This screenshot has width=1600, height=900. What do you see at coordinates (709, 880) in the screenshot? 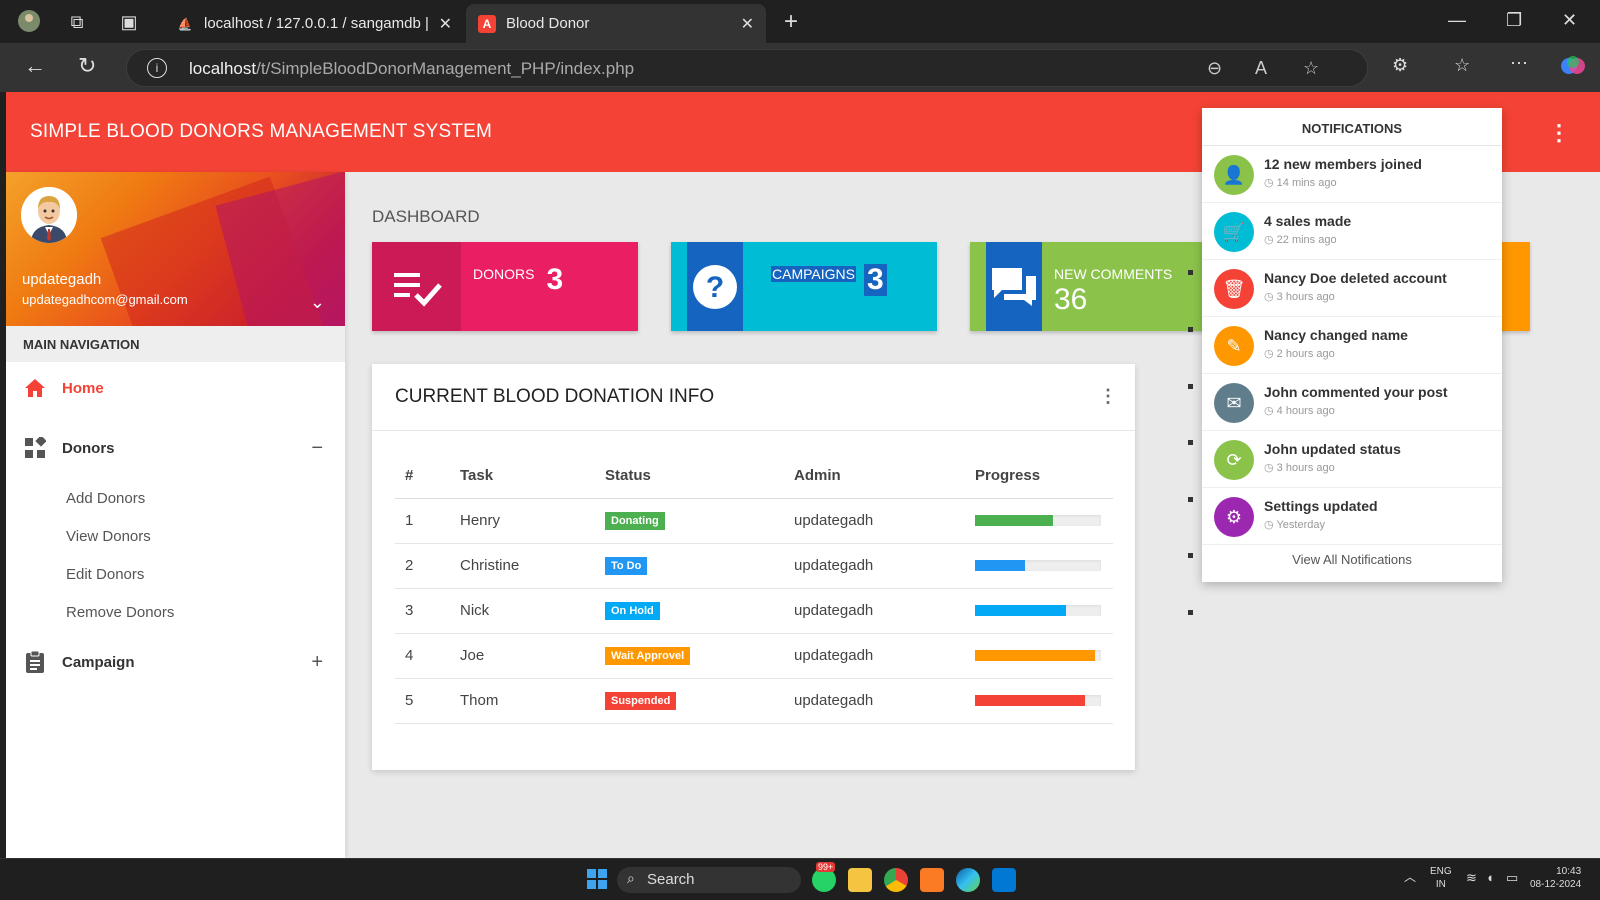
I see `taskbar-search: ⌕ Search` at bounding box center [709, 880].